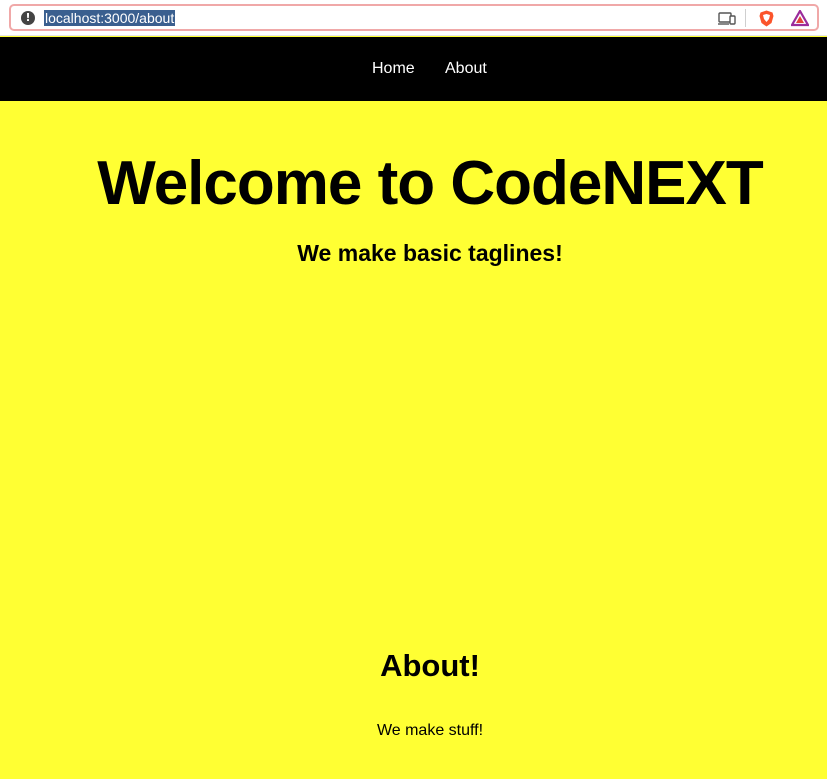 This screenshot has width=827, height=779. Describe the element at coordinates (110, 18) in the screenshot. I see `address-bar-url: localhost:3000/about` at that location.